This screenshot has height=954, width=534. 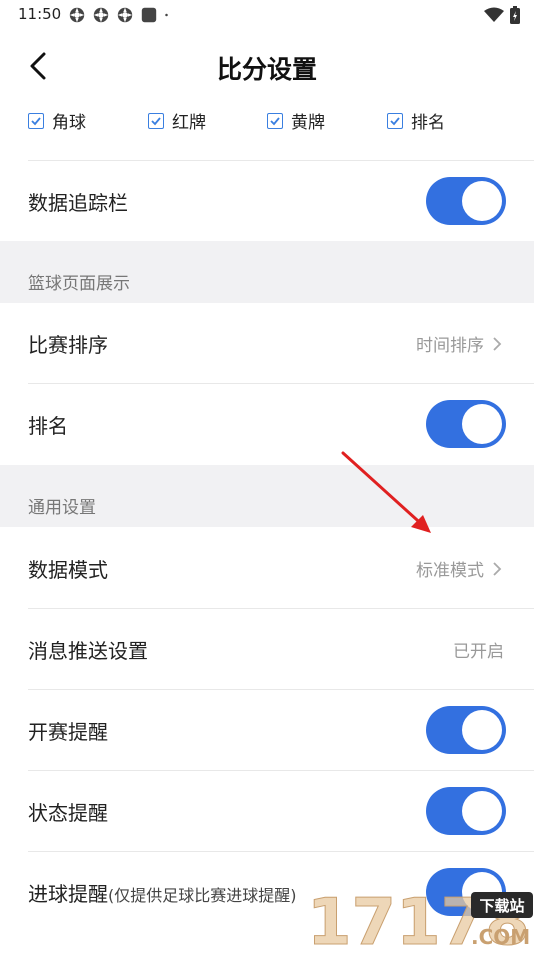 I want to click on row-label: 数据追踪栏, so click(x=78, y=203).